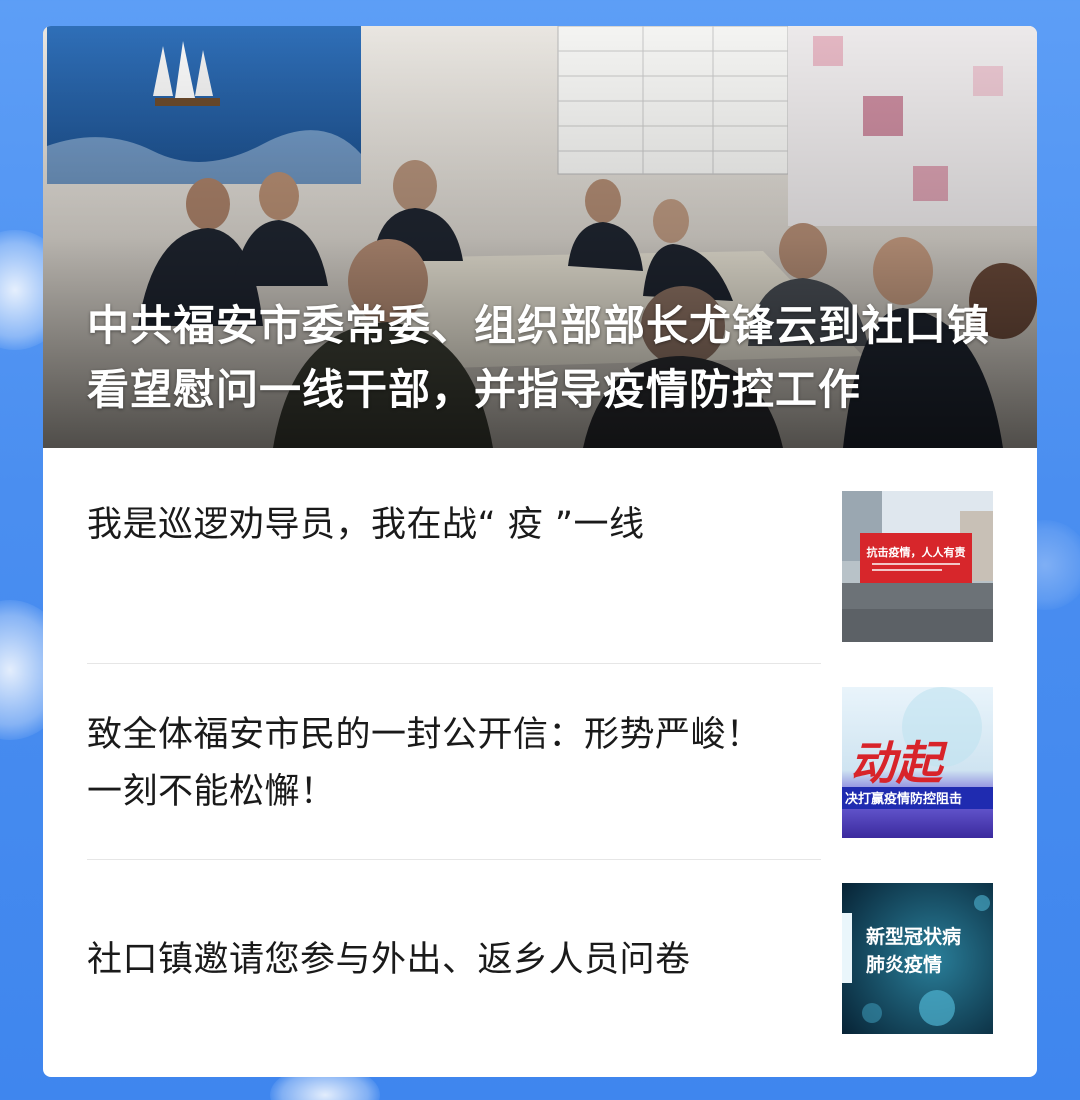 The width and height of the screenshot is (1080, 1100). Describe the element at coordinates (917, 566) in the screenshot. I see `news-item-thumbnail: 抗击疫情，人人有责` at that location.